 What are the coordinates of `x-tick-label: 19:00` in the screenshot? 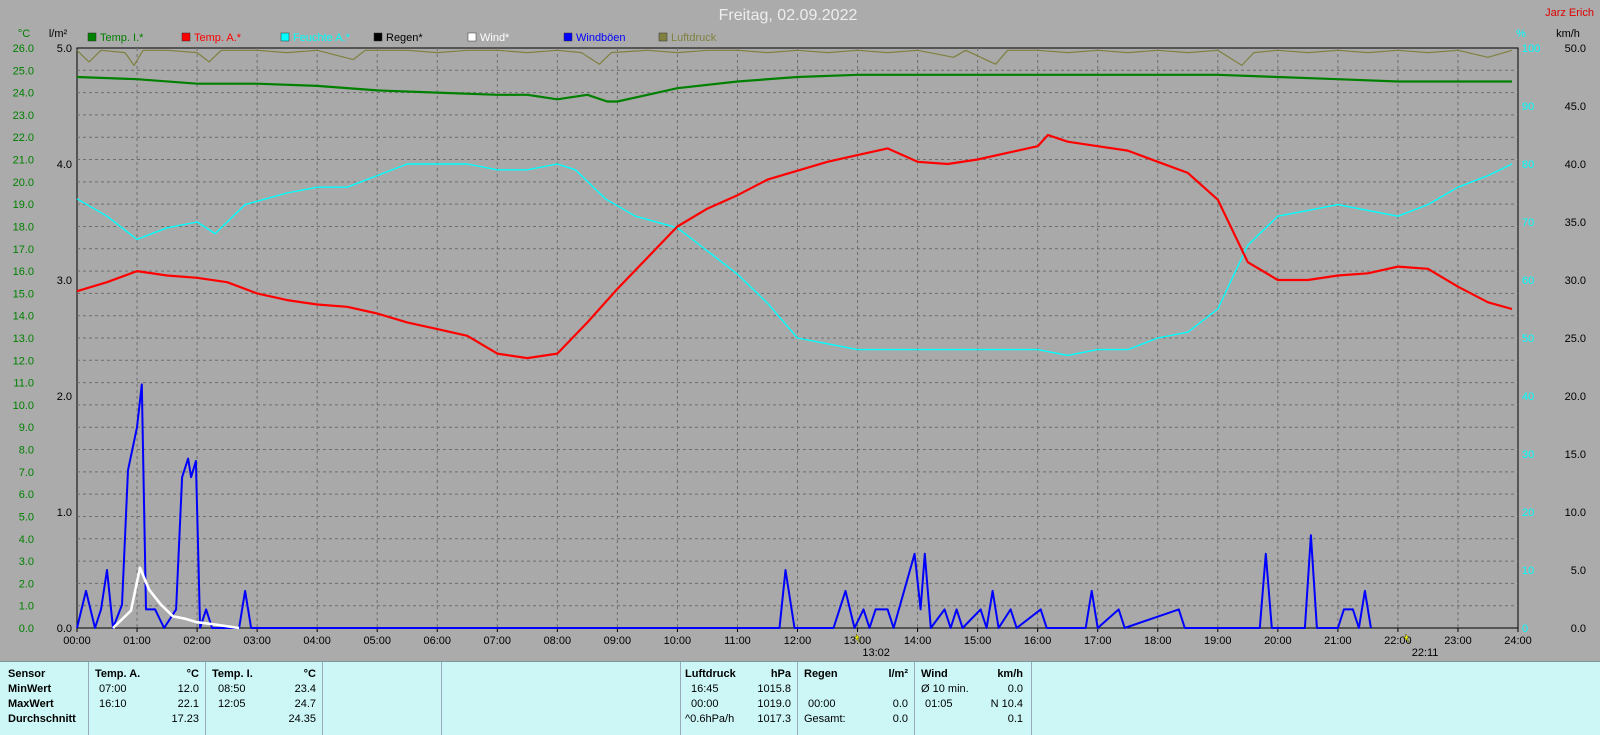 It's located at (1218, 641).